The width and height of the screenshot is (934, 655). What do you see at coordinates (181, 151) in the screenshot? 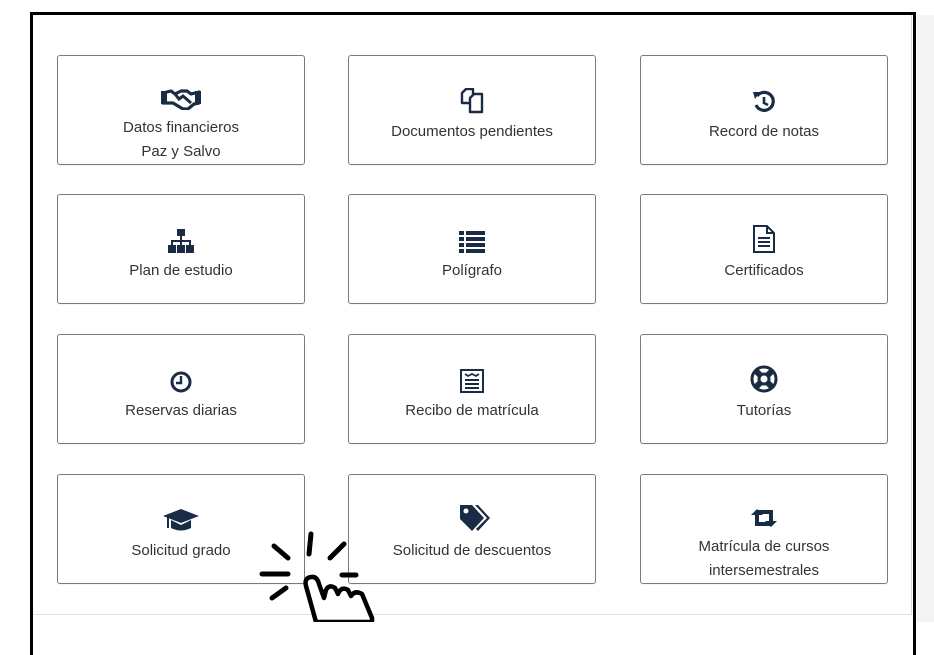
I see `card-label-line2: Paz y Salvo` at bounding box center [181, 151].